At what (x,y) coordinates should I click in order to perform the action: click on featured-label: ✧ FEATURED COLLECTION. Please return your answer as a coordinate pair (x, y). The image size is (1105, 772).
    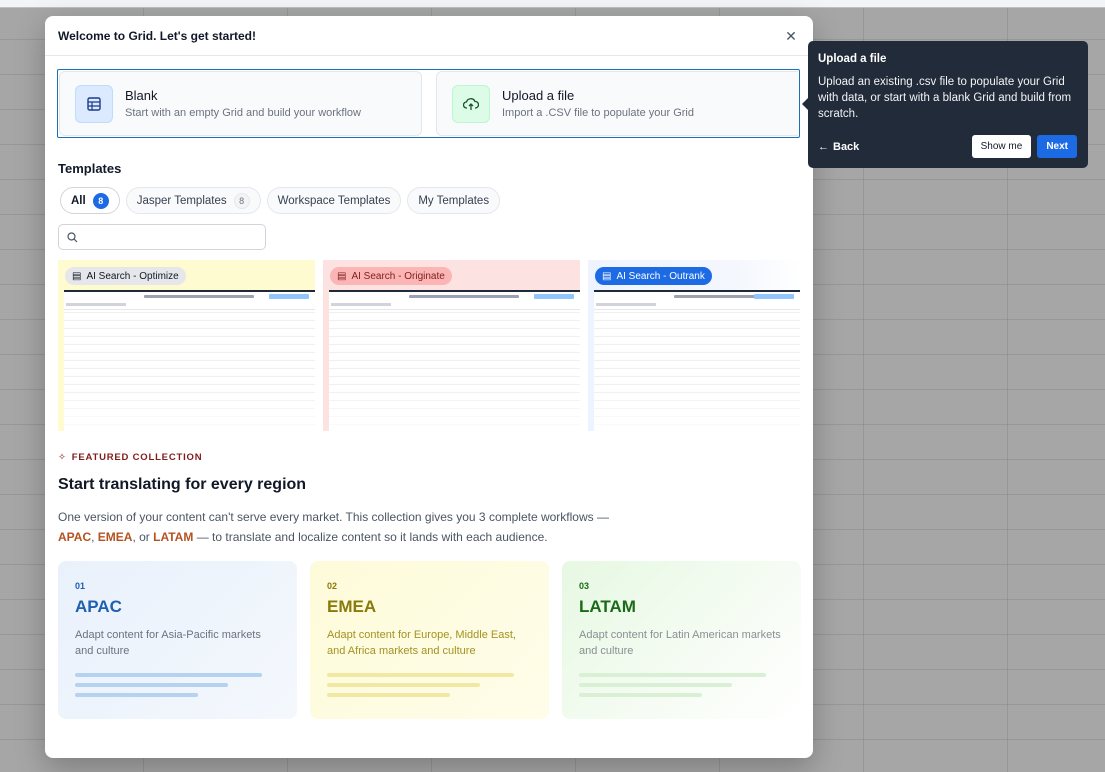
    Looking at the image, I should click on (130, 457).